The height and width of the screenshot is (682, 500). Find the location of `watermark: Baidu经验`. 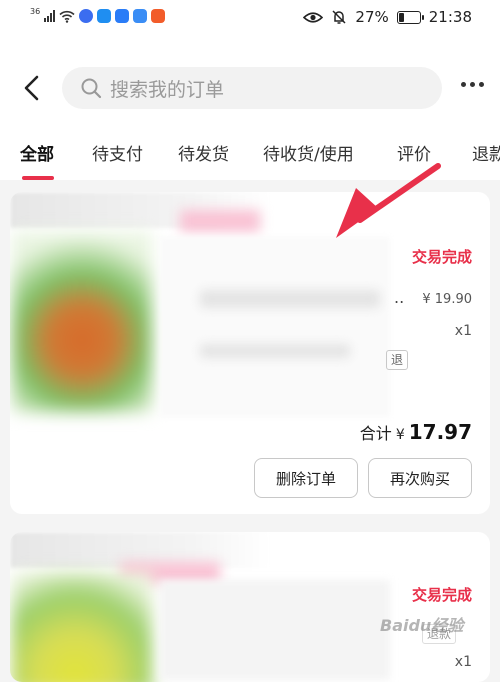

watermark: Baidu经验 is located at coordinates (422, 625).